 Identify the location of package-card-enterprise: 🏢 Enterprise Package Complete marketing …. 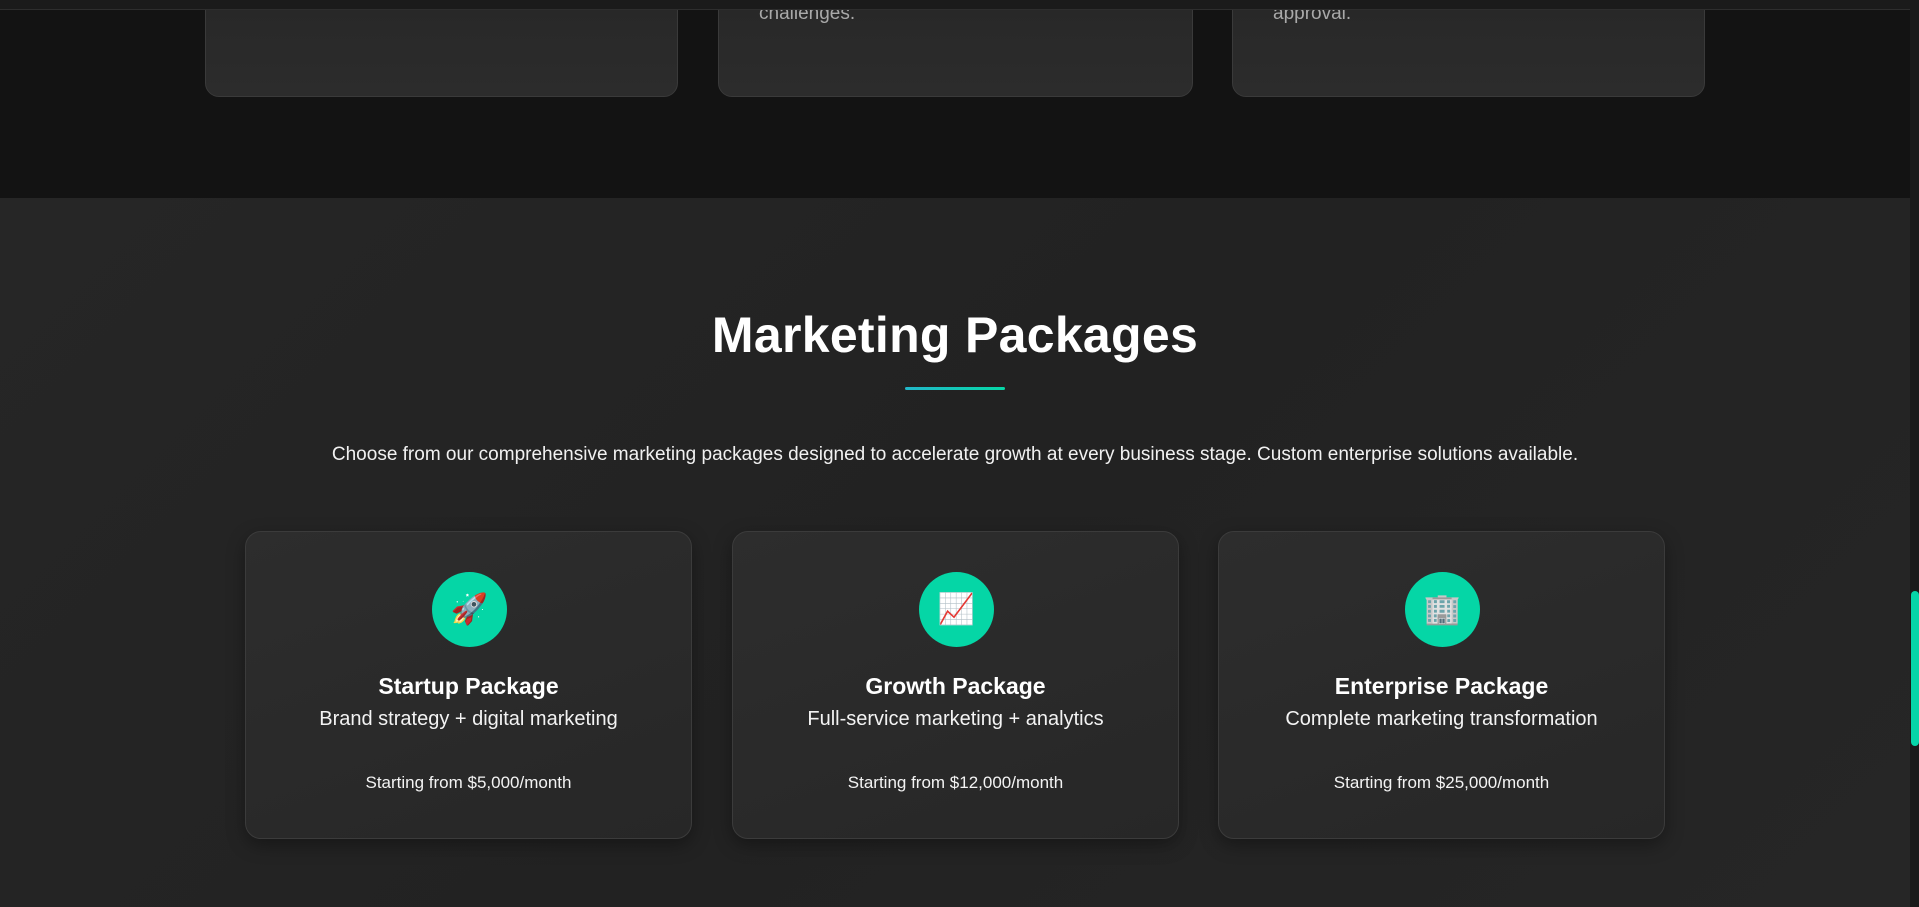
(1441, 685).